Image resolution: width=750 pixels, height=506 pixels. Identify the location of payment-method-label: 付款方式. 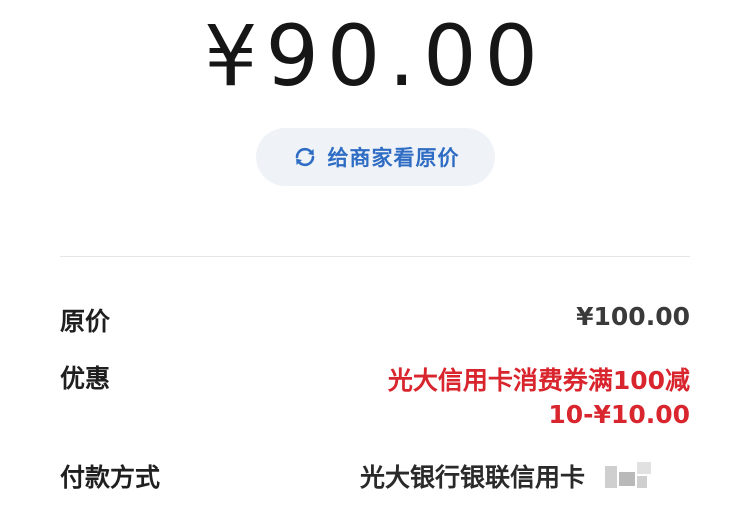
(110, 477).